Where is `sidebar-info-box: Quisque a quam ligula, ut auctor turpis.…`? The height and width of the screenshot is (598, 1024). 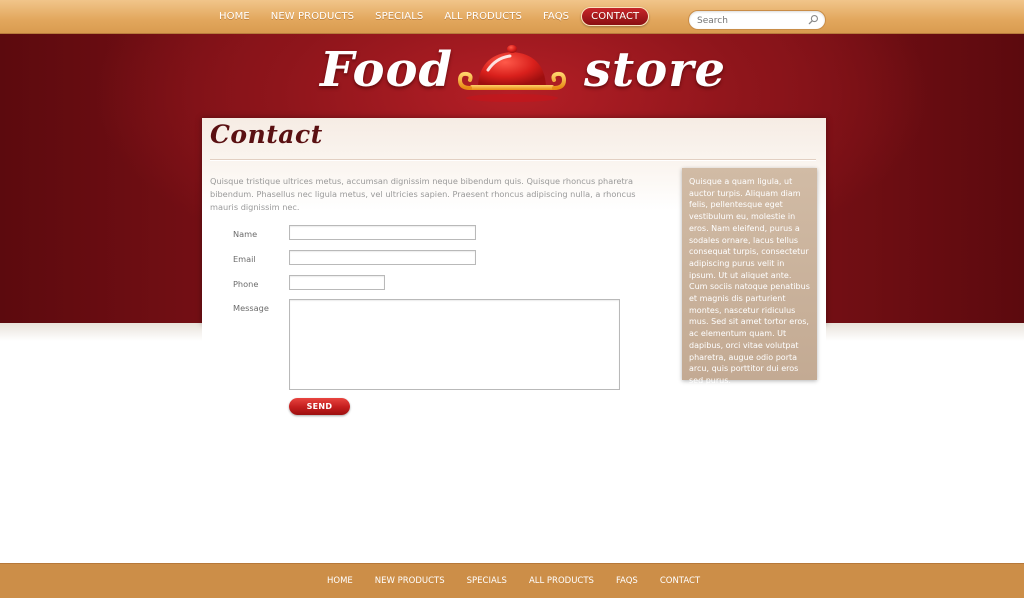 sidebar-info-box: Quisque a quam ligula, ut auctor turpis.… is located at coordinates (749, 276).